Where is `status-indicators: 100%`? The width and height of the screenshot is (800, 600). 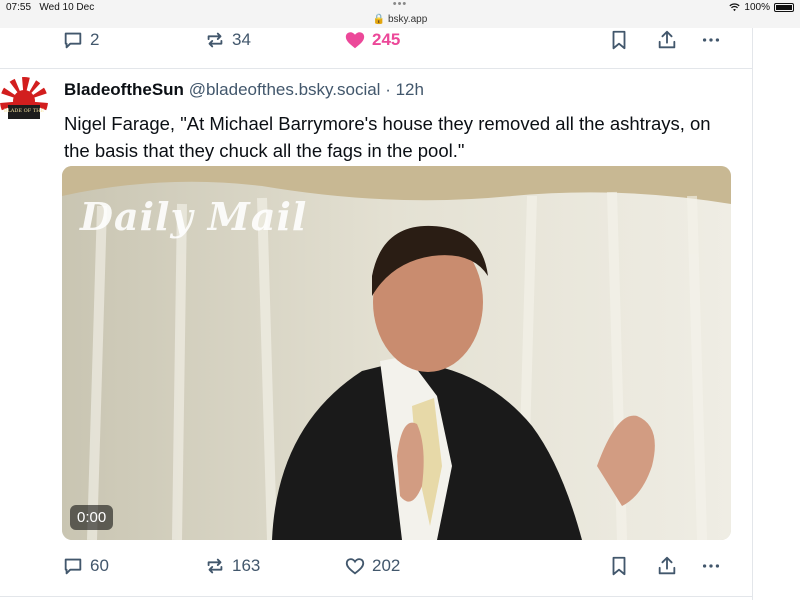
status-indicators: 100% is located at coordinates (761, 7).